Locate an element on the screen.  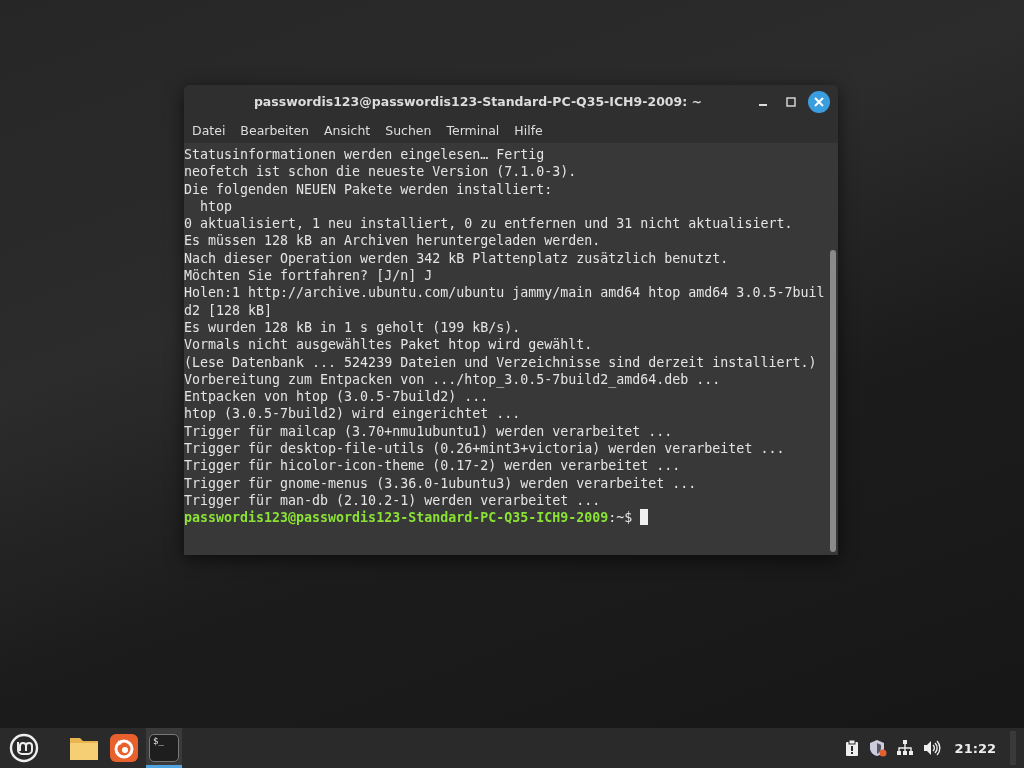
output-line: Holen:1 http://archive.ubuntu.com/ubuntu jammy/main amd64 htop amd64 3.0.5-7buil is located at coordinates (505, 293).